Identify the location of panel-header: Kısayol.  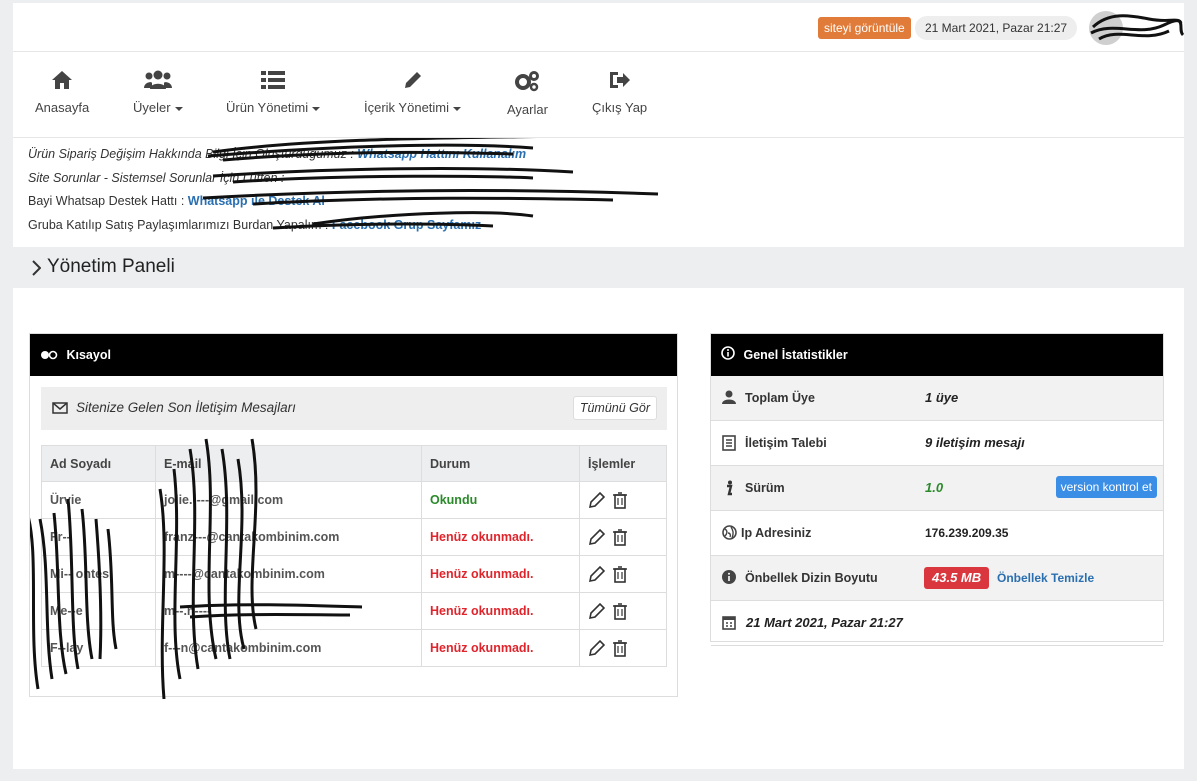
(353, 355).